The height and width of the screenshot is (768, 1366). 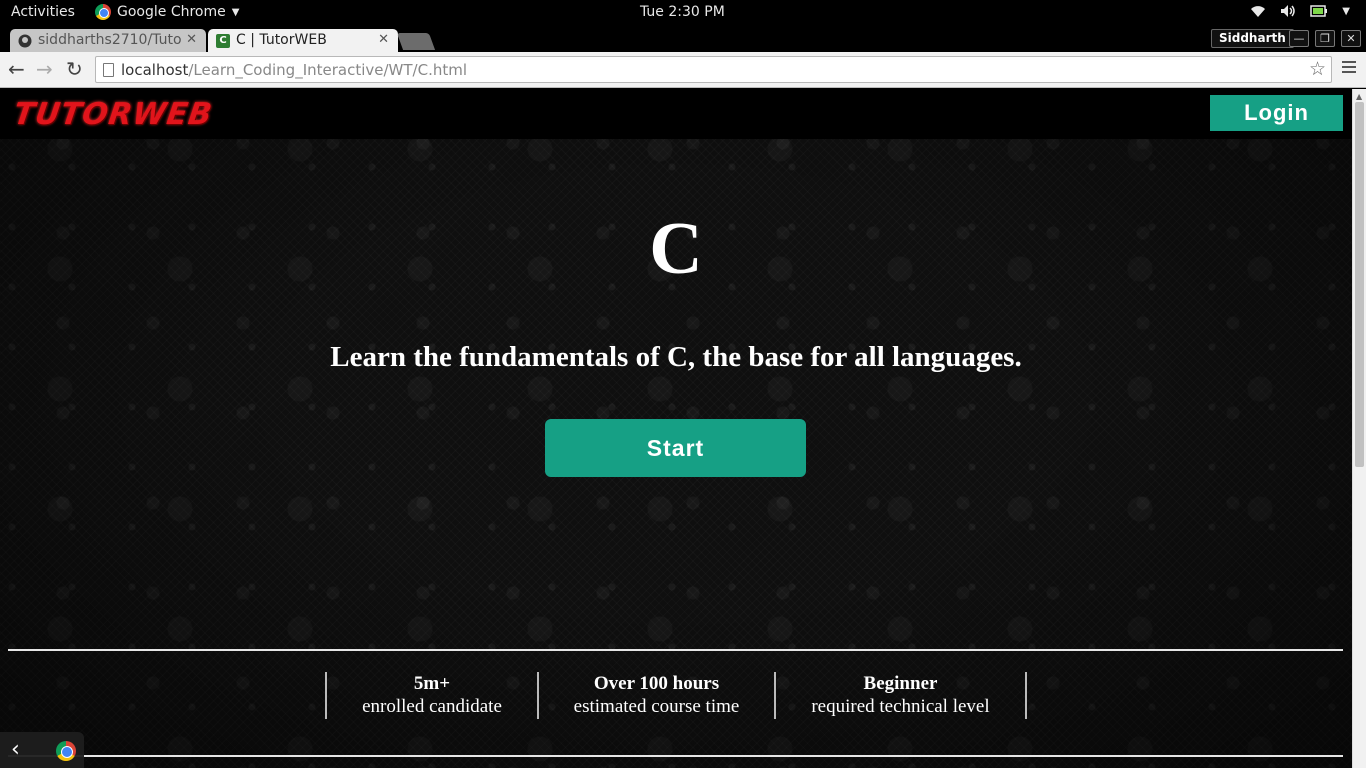 What do you see at coordinates (1359, 96) in the screenshot?
I see `scroll-up-icon: ▲` at bounding box center [1359, 96].